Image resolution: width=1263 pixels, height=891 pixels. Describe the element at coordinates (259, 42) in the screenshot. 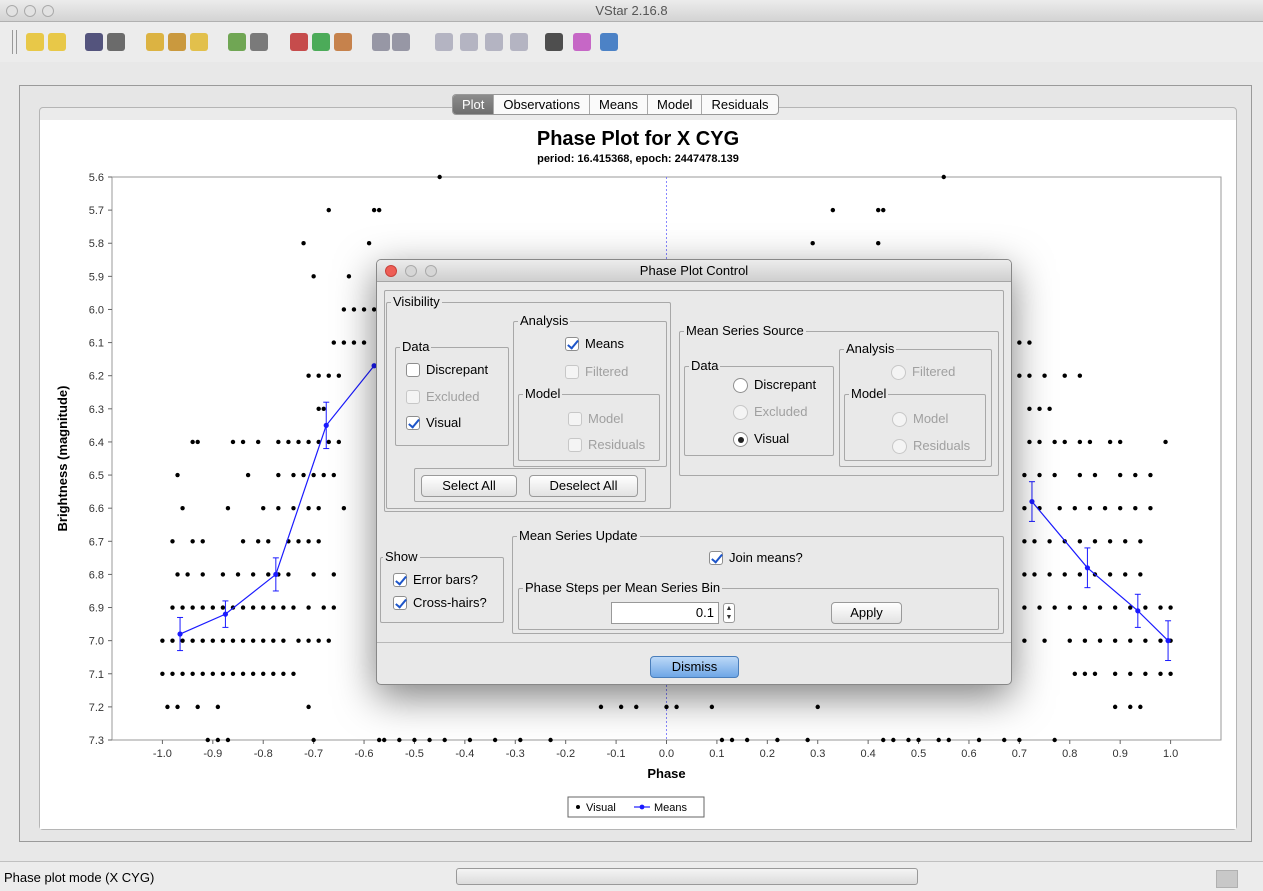

I see `wave-icon` at that location.